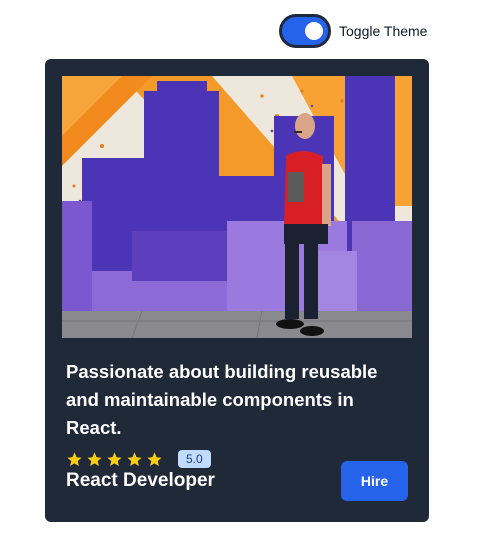  I want to click on hire-button: Hire, so click(374, 481).